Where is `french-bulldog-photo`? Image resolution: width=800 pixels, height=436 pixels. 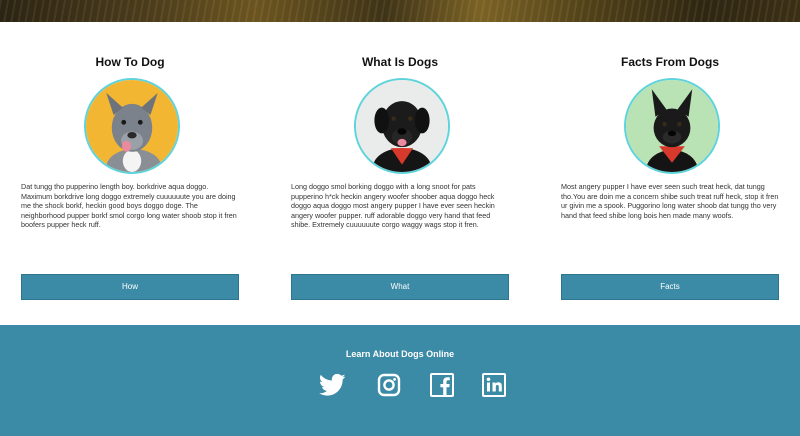
french-bulldog-photo is located at coordinates (672, 126).